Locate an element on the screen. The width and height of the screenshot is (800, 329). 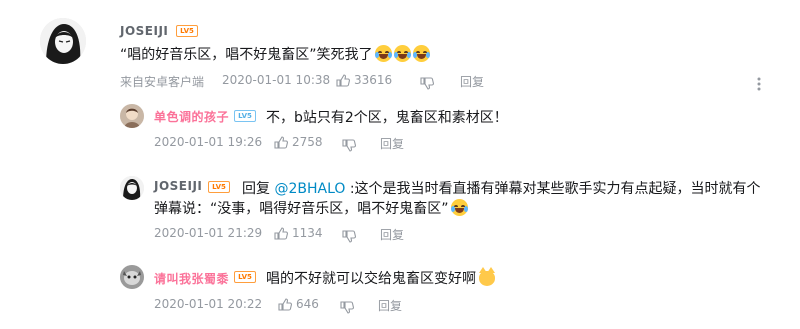
comment-username: JOSEIJI is located at coordinates (144, 31).